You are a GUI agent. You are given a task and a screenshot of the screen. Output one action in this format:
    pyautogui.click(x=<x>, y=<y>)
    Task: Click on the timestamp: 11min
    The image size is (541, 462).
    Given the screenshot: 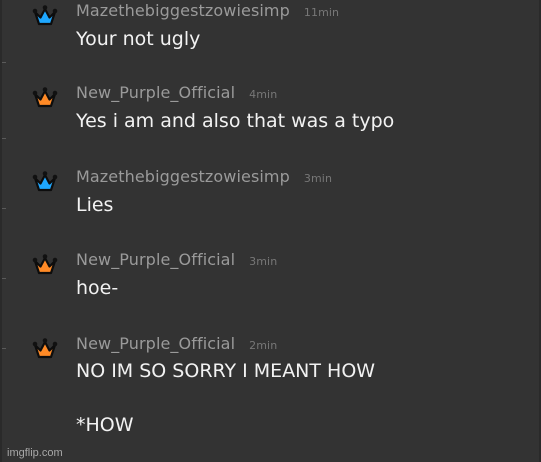 What is the action you would take?
    pyautogui.click(x=321, y=12)
    